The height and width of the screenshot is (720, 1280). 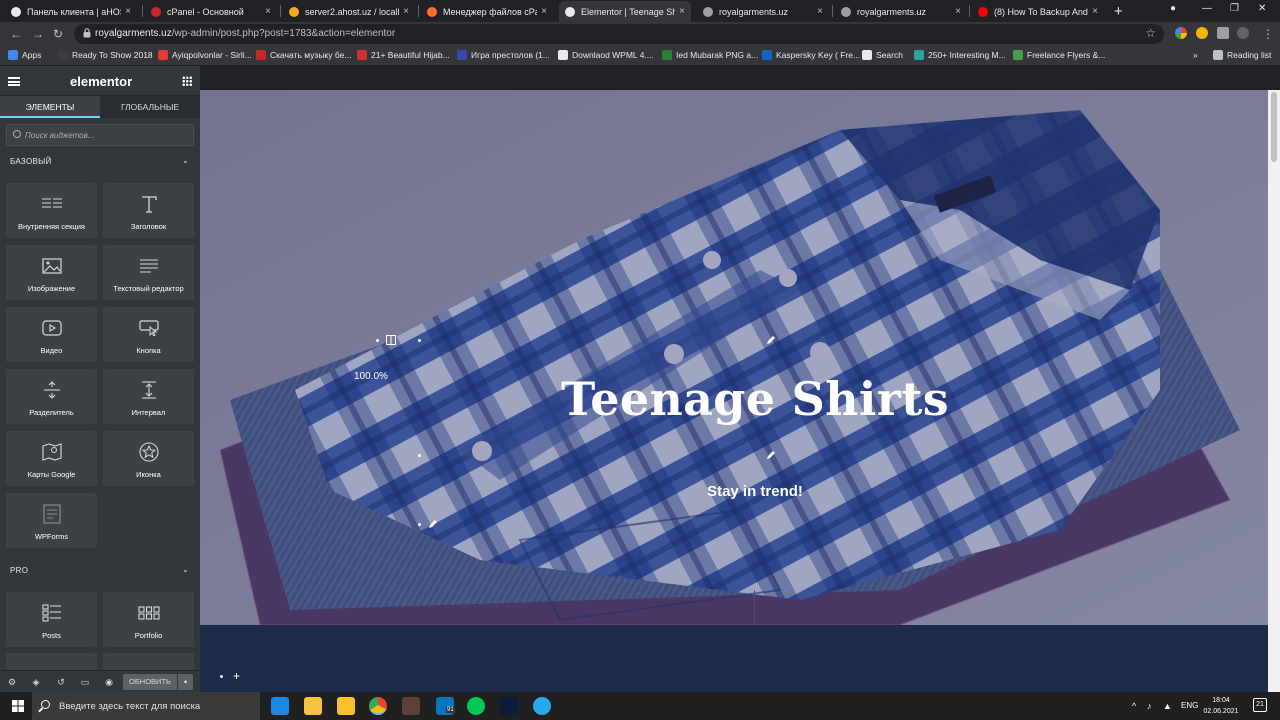 I want to click on reload-icon: ↻, so click(x=58, y=34).